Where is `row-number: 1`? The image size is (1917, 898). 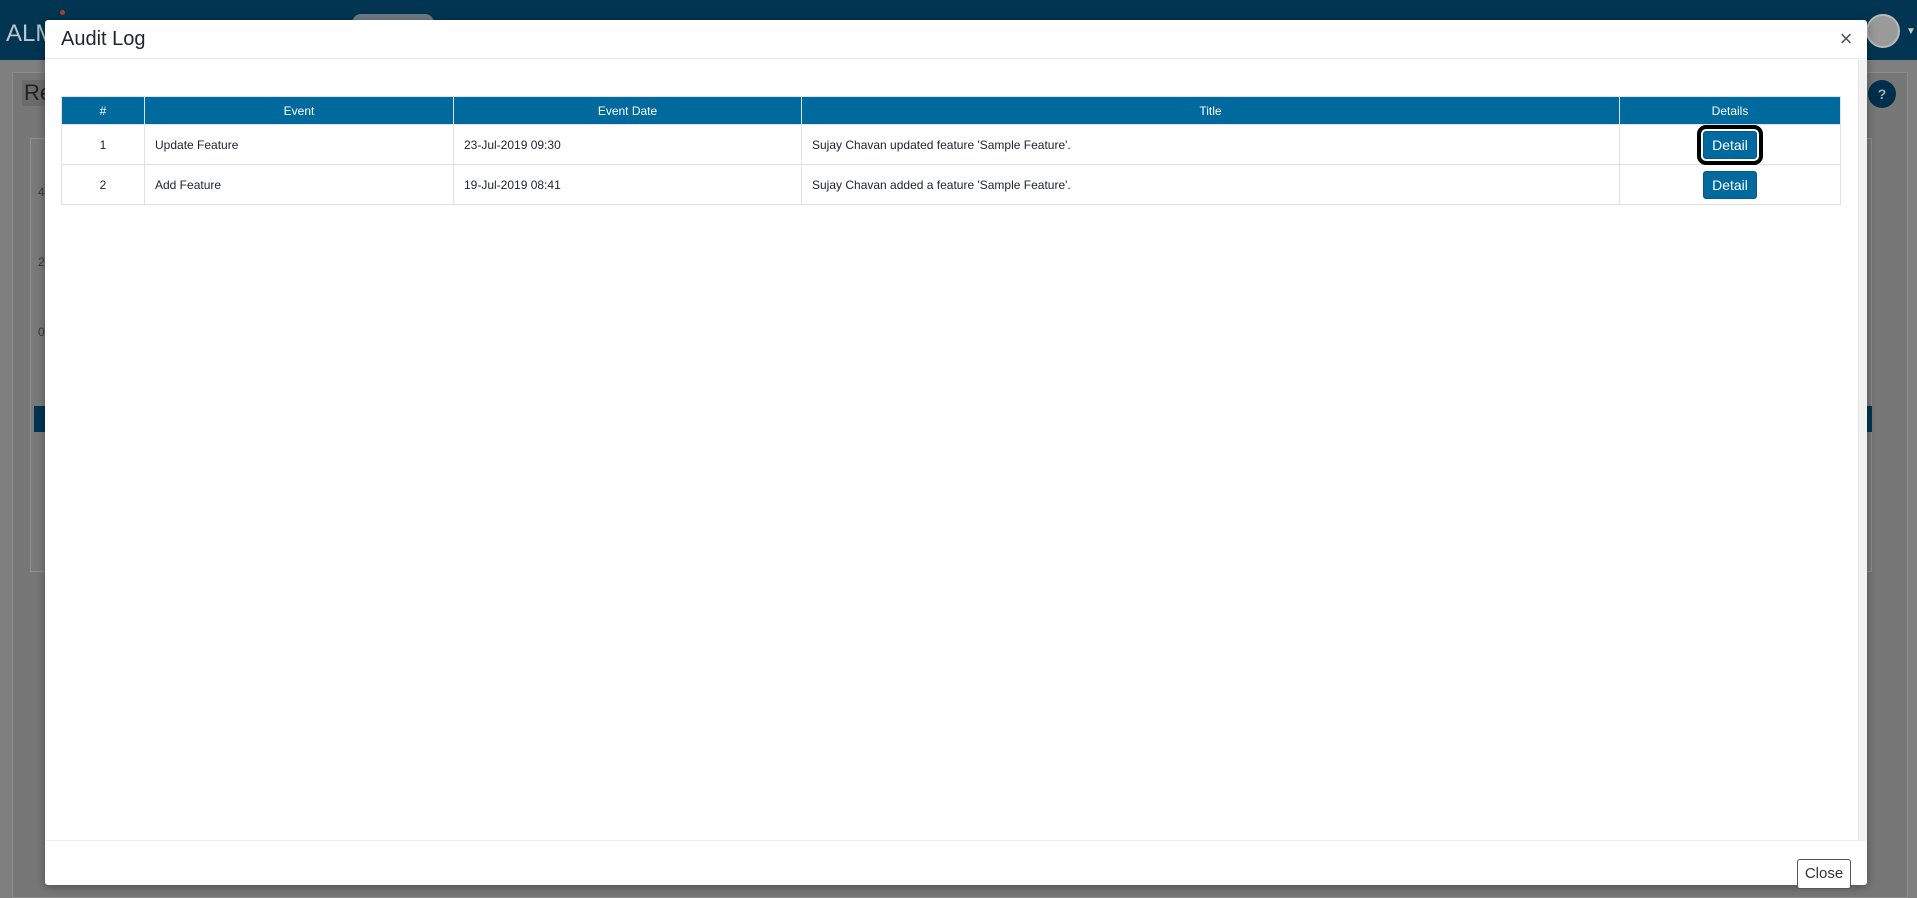 row-number: 1 is located at coordinates (103, 144).